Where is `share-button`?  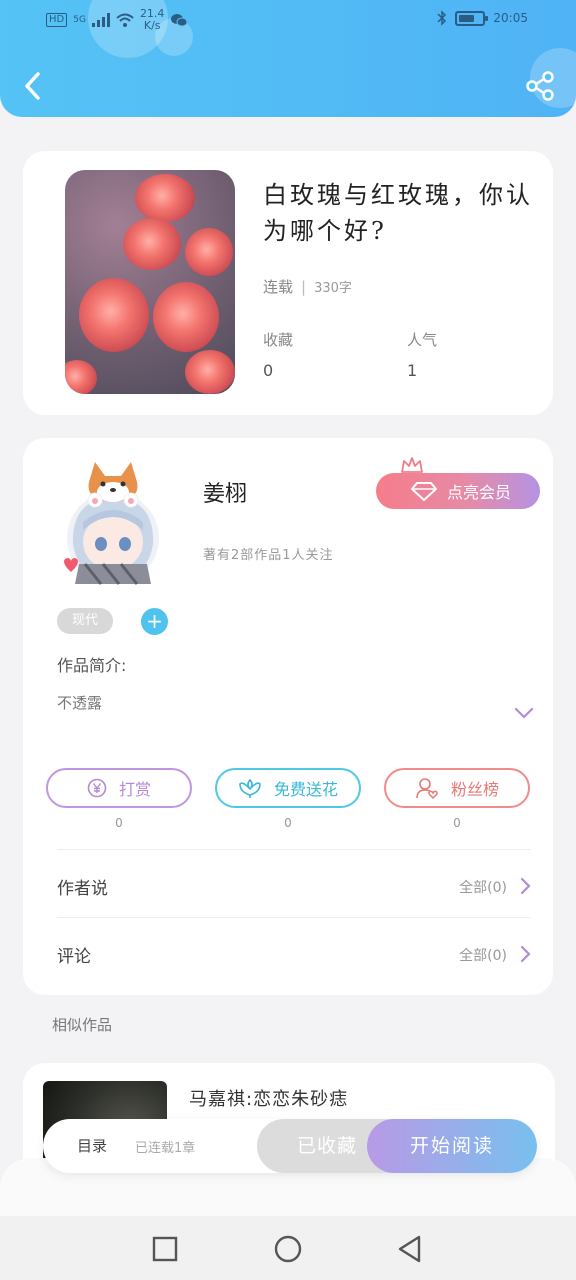 share-button is located at coordinates (540, 86).